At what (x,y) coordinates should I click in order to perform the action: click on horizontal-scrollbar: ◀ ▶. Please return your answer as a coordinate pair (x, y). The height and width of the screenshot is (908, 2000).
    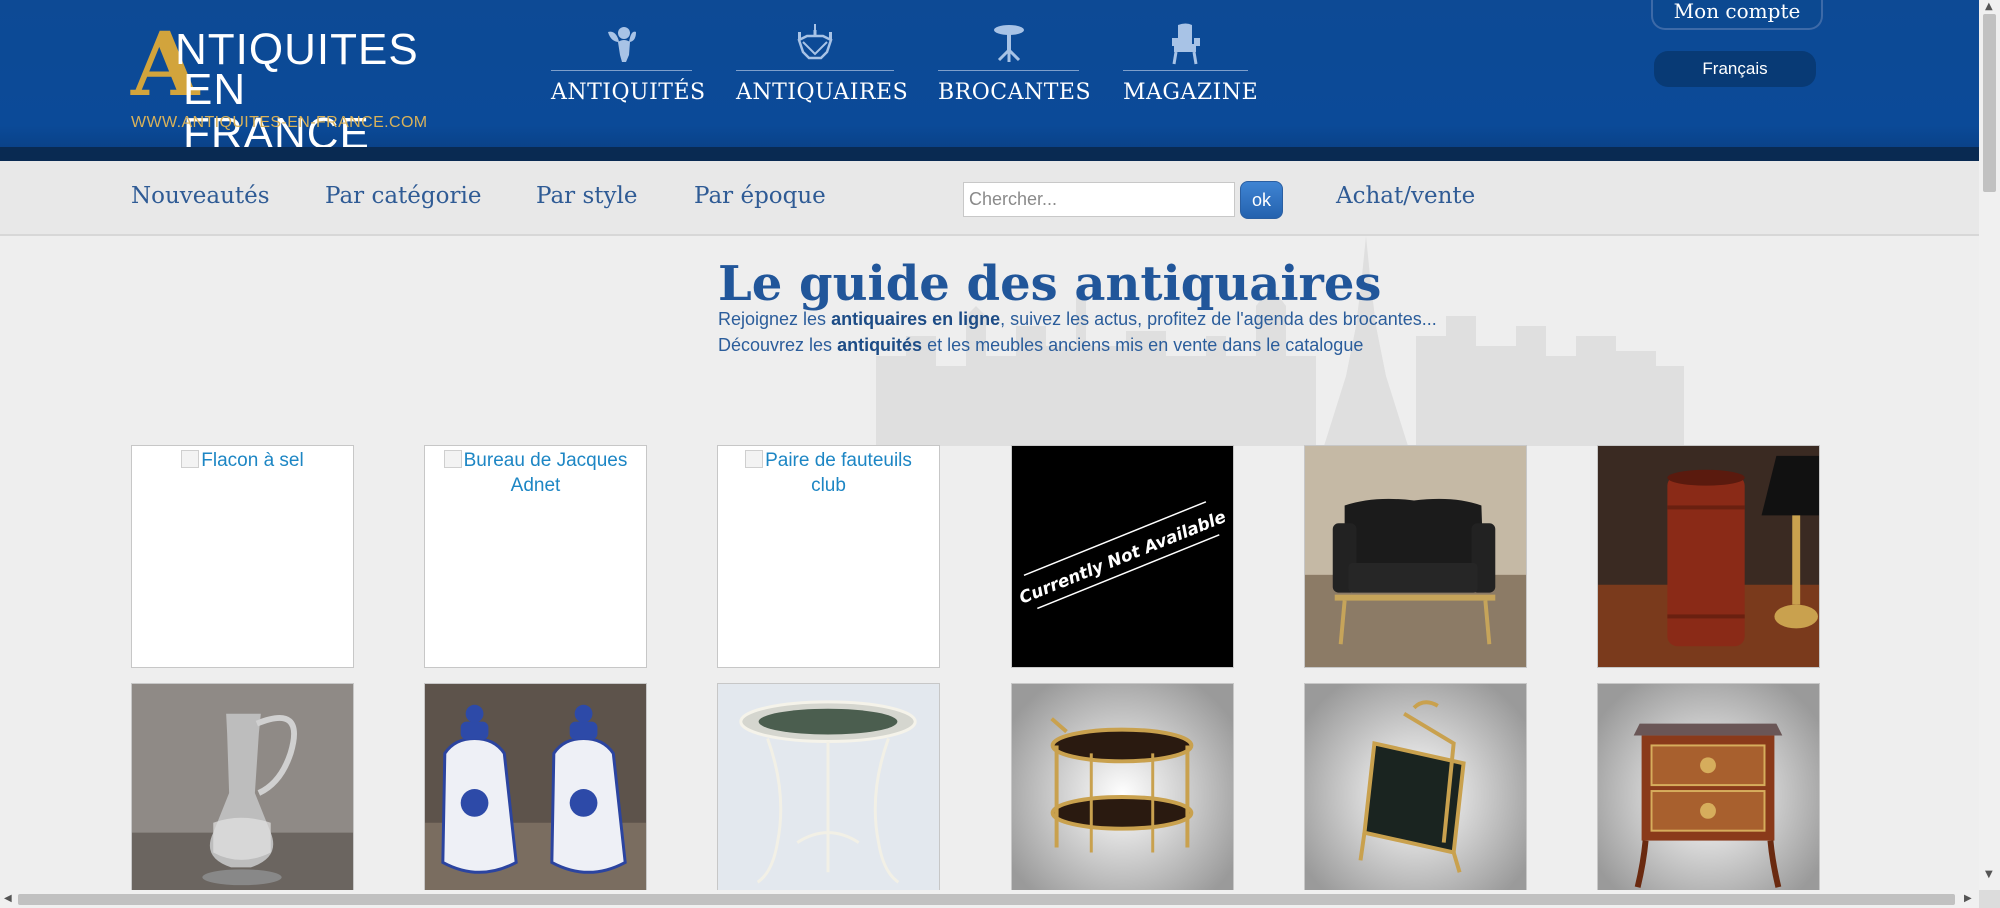
    Looking at the image, I should click on (989, 899).